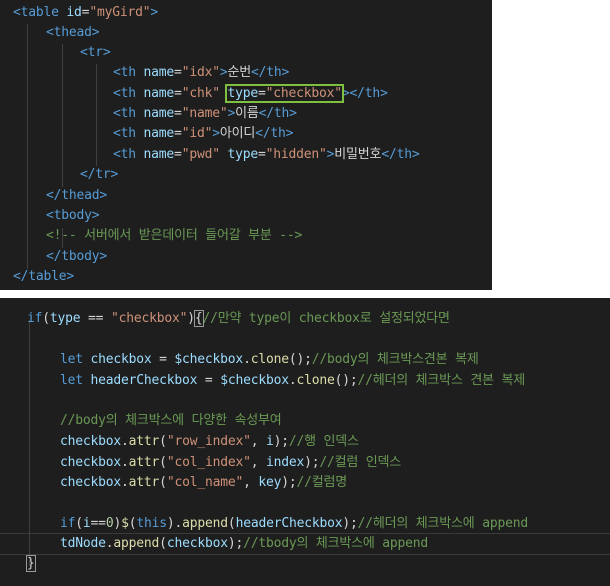 Image resolution: width=610 pixels, height=586 pixels. Describe the element at coordinates (62, 115) in the screenshot. I see `indent-guide` at that location.